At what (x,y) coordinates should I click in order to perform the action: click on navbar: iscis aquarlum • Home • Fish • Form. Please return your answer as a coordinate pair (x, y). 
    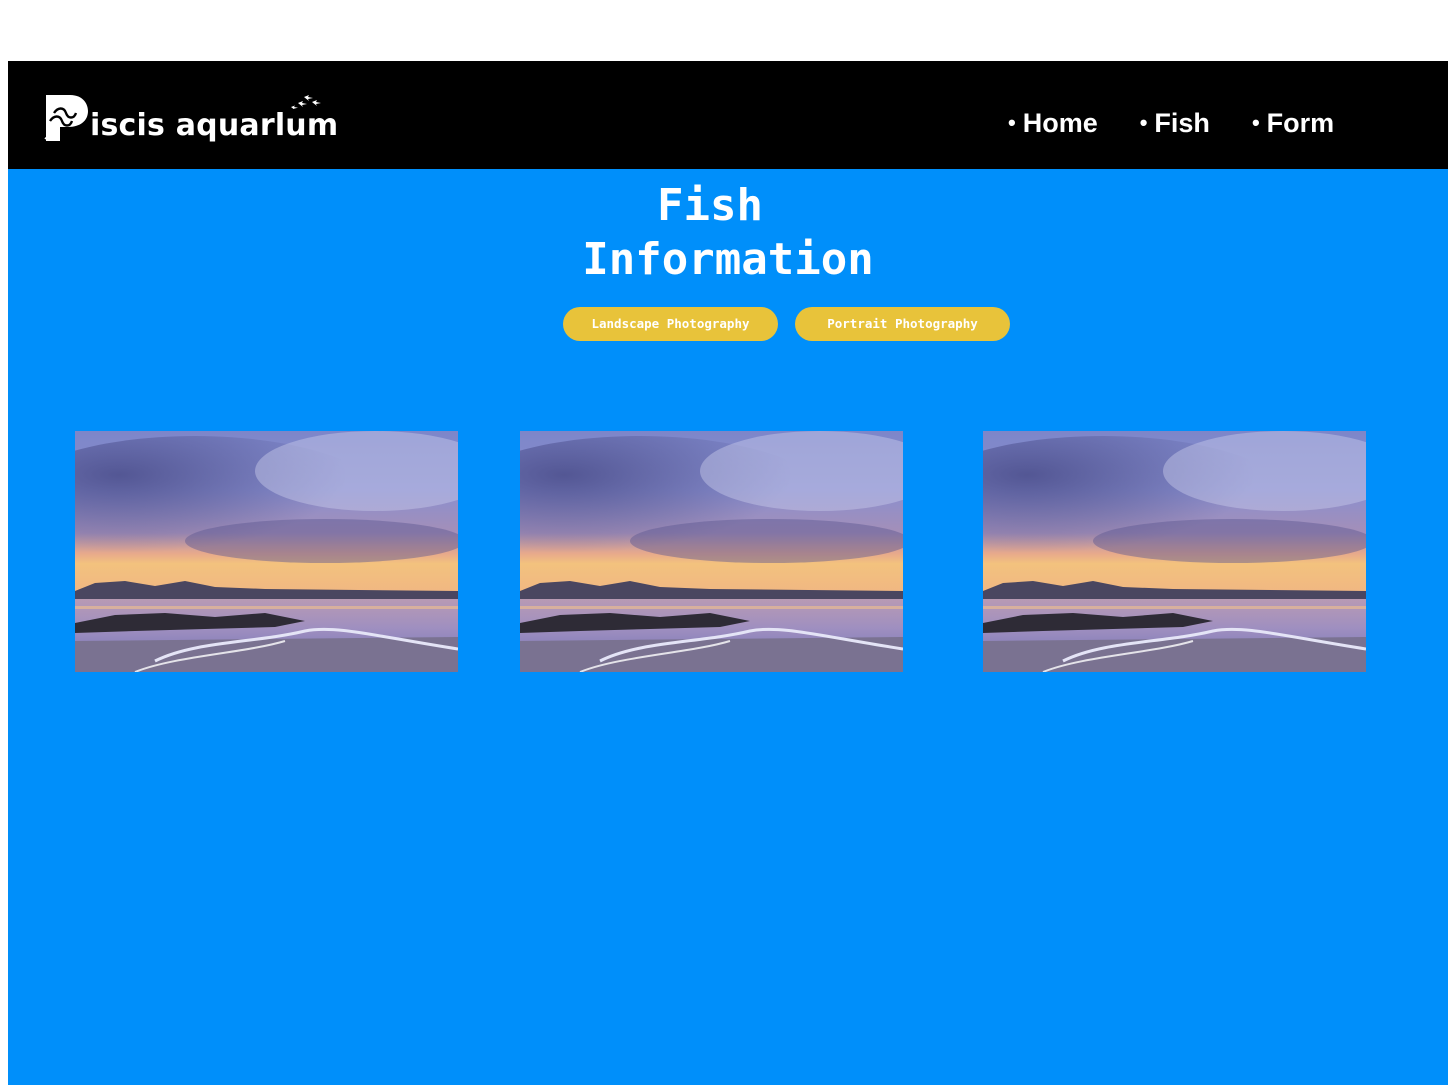
    Looking at the image, I should click on (728, 115).